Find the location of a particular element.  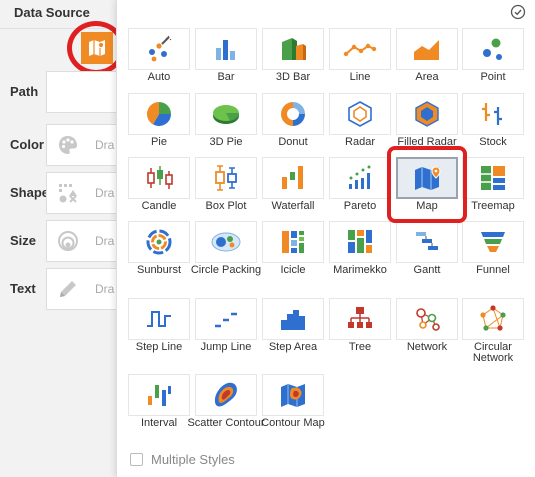

chart-type-circular-network: Circular Network is located at coordinates (493, 331).